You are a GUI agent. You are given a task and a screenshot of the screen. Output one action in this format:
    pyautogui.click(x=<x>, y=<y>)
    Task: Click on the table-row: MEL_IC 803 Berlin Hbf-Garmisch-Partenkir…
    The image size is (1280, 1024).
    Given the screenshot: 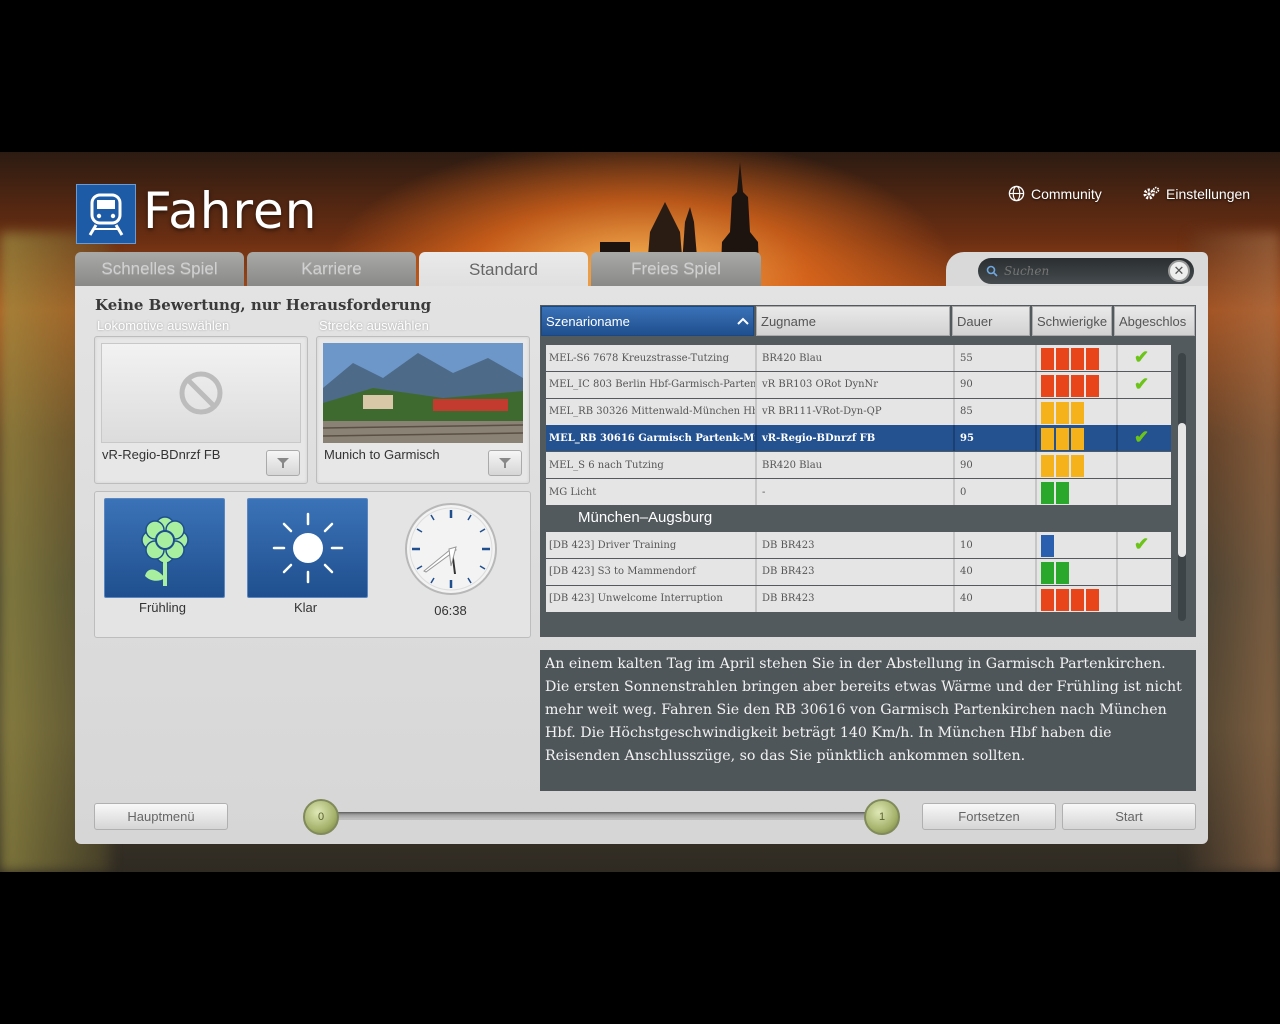 What is the action you would take?
    pyautogui.click(x=858, y=384)
    